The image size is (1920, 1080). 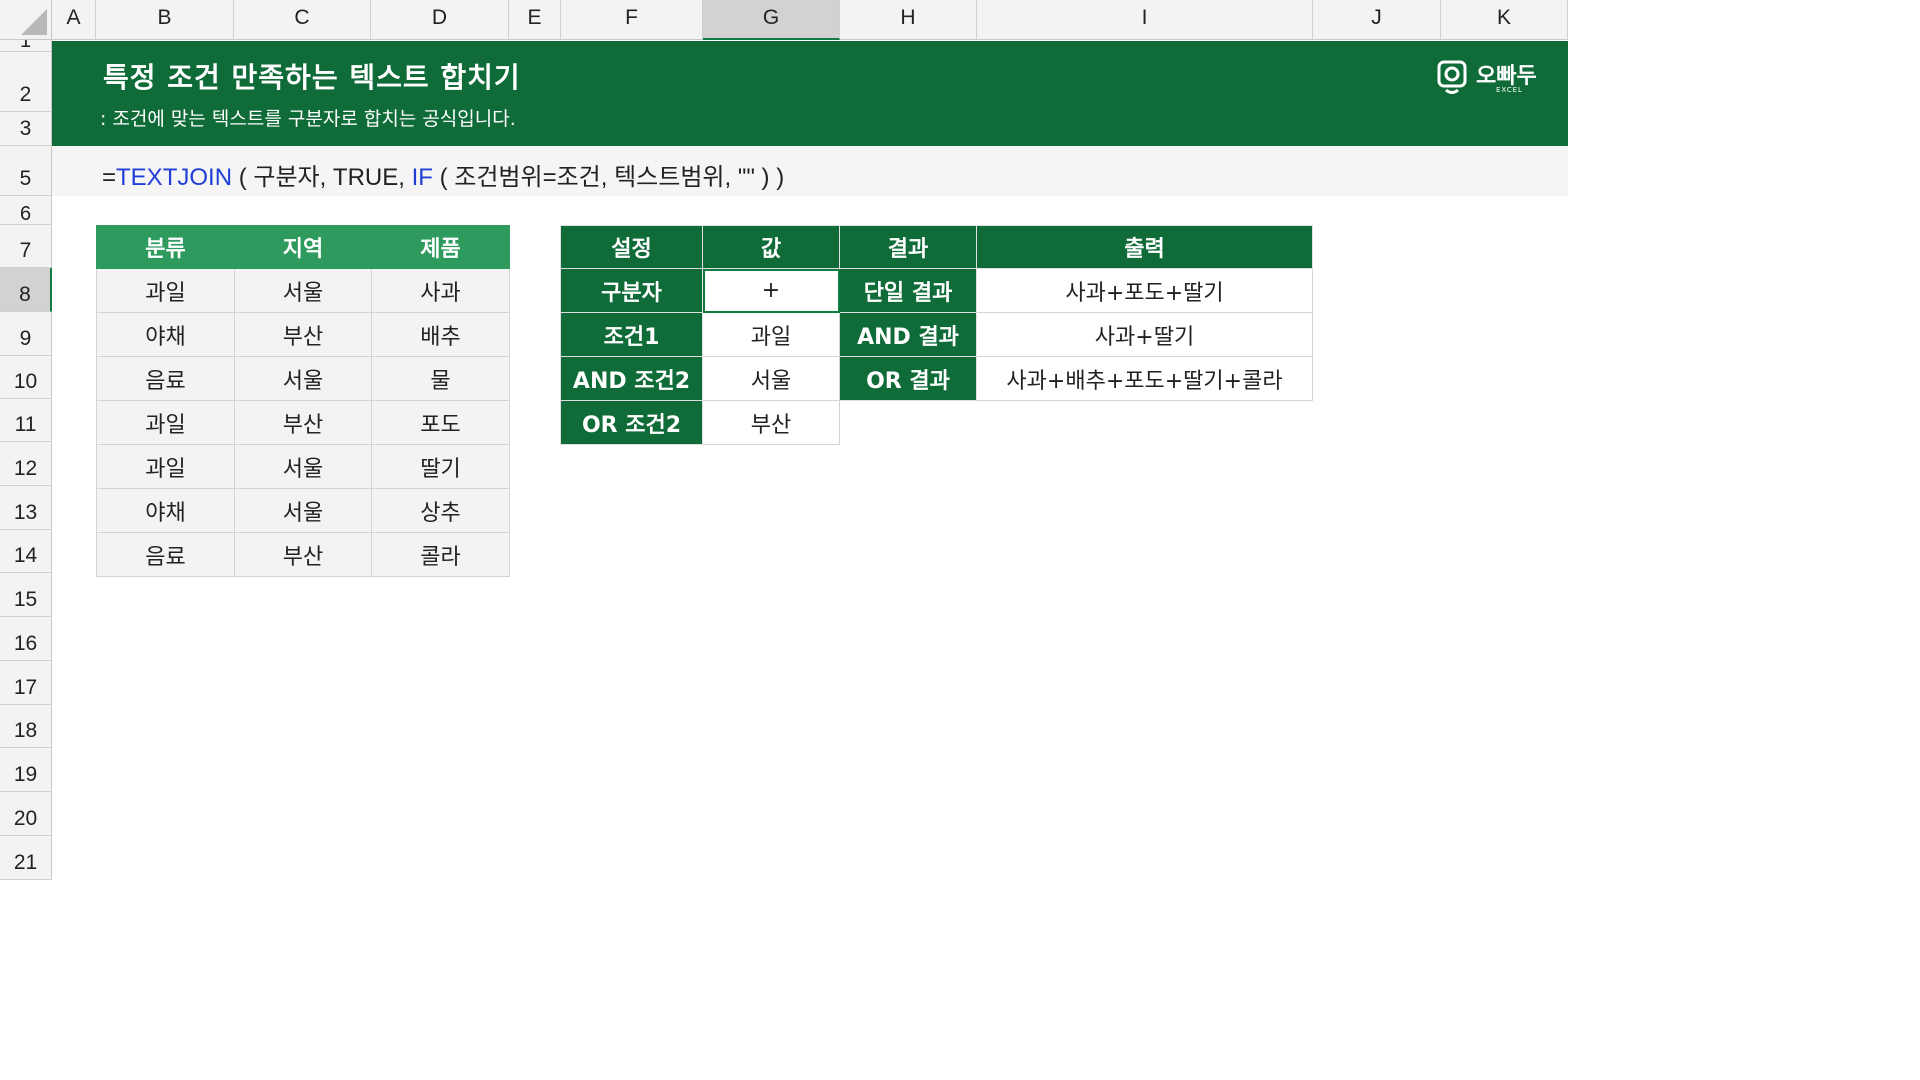 What do you see at coordinates (1504, 20) in the screenshot?
I see `column-header-K: K` at bounding box center [1504, 20].